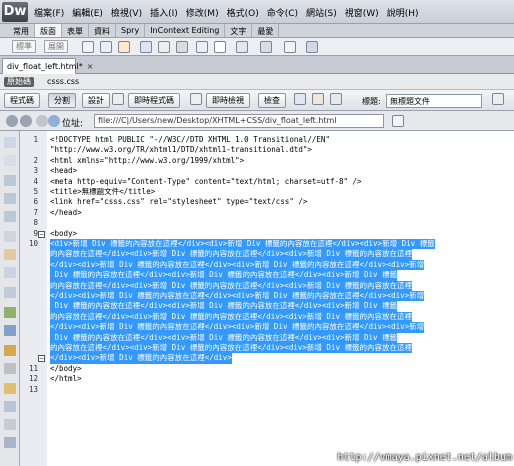 The image size is (514, 466). Describe the element at coordinates (63, 82) in the screenshot. I see `css-file-link: csss.css` at that location.